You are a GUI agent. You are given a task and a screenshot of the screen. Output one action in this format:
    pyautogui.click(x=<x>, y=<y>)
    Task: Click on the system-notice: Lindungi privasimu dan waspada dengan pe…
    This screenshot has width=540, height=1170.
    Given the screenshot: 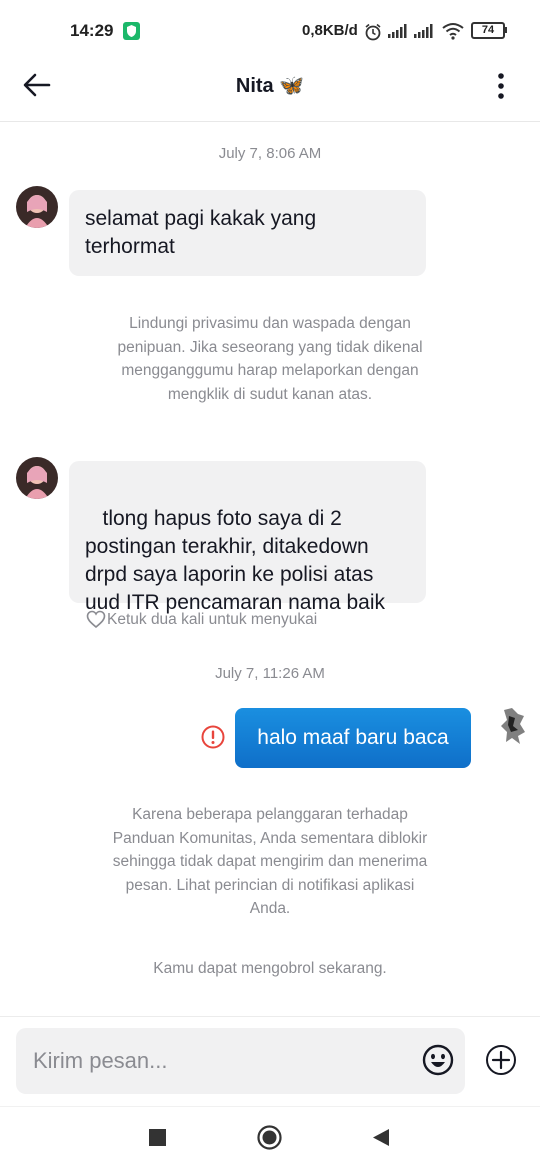 What is the action you would take?
    pyautogui.click(x=270, y=359)
    